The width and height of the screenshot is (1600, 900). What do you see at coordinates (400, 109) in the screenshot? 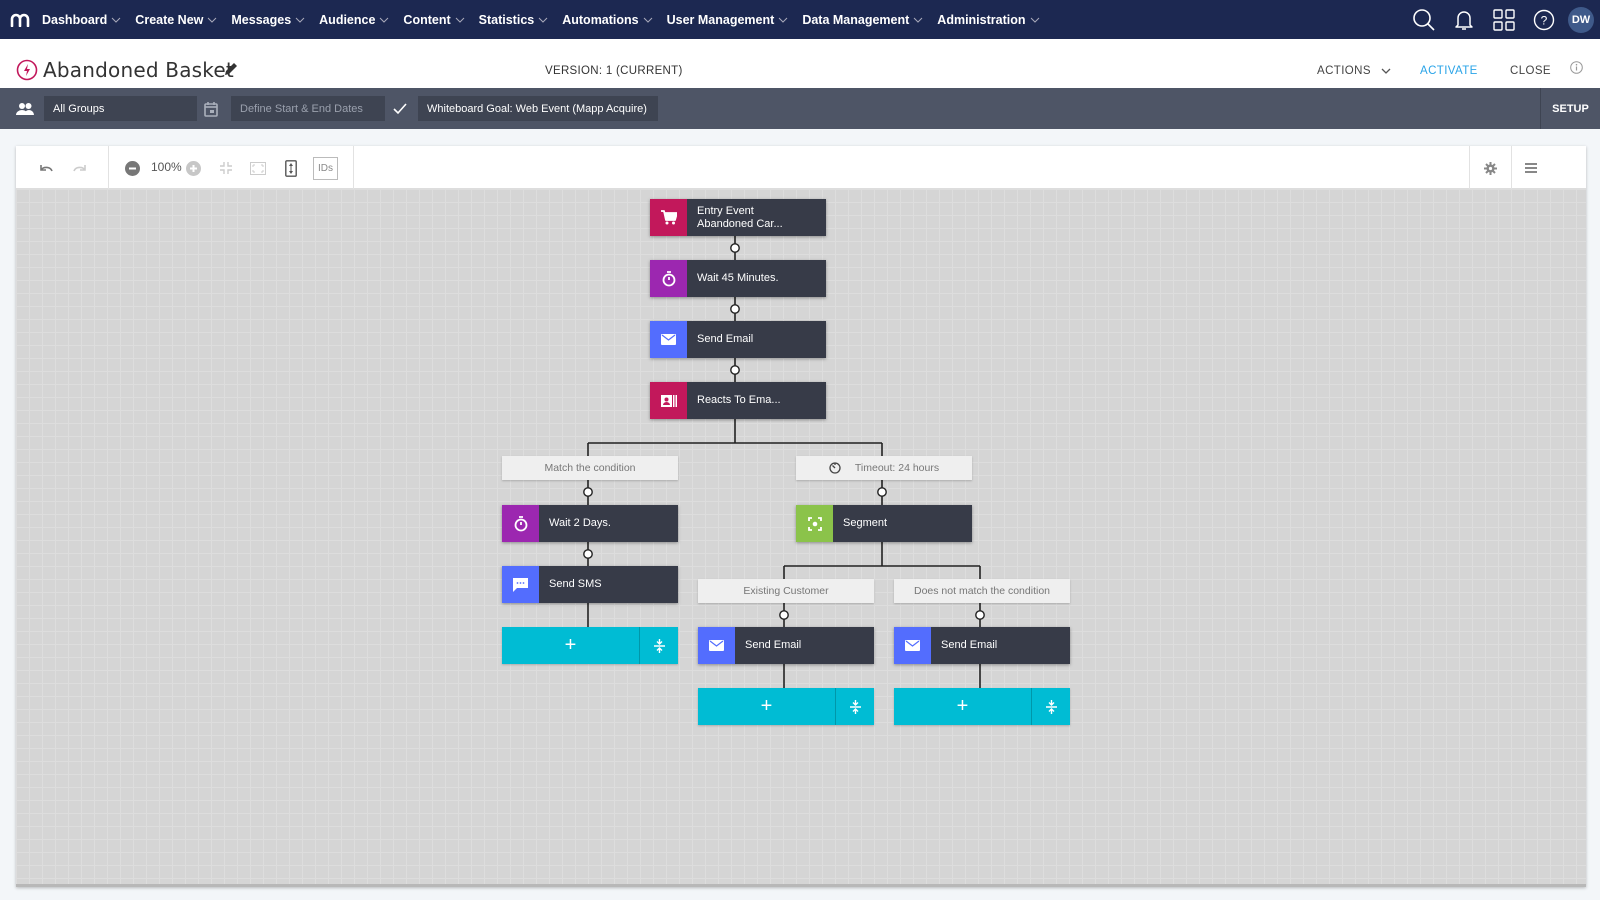
I see `checkmark-icon` at bounding box center [400, 109].